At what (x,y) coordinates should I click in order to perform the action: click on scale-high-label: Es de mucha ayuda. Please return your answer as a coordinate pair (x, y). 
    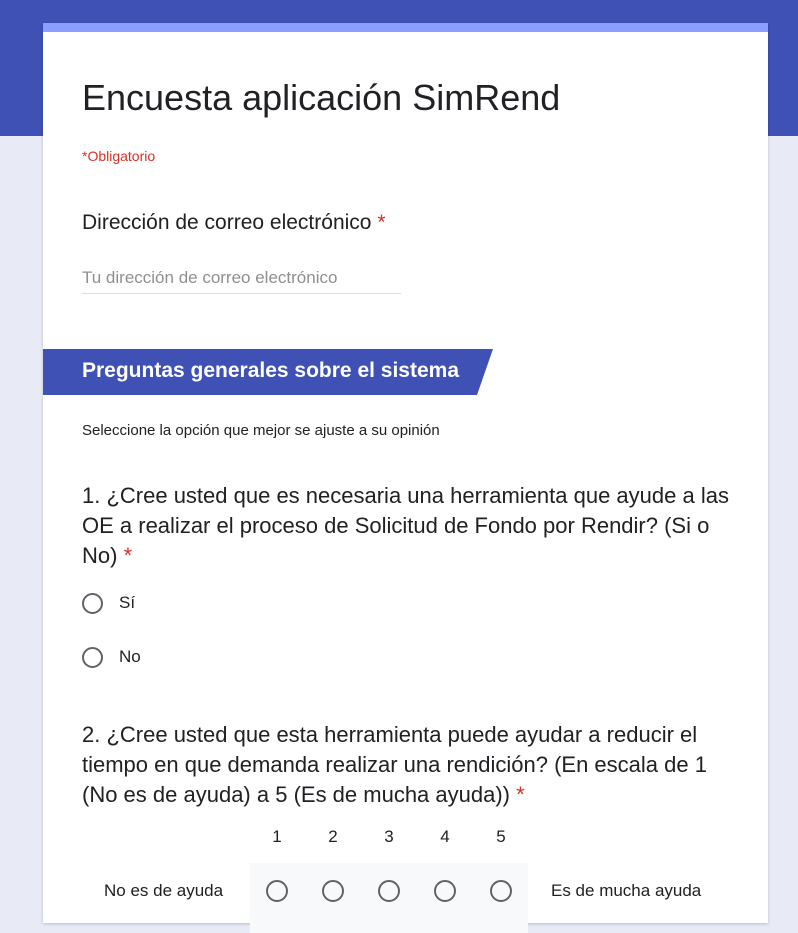
    Looking at the image, I should click on (626, 890).